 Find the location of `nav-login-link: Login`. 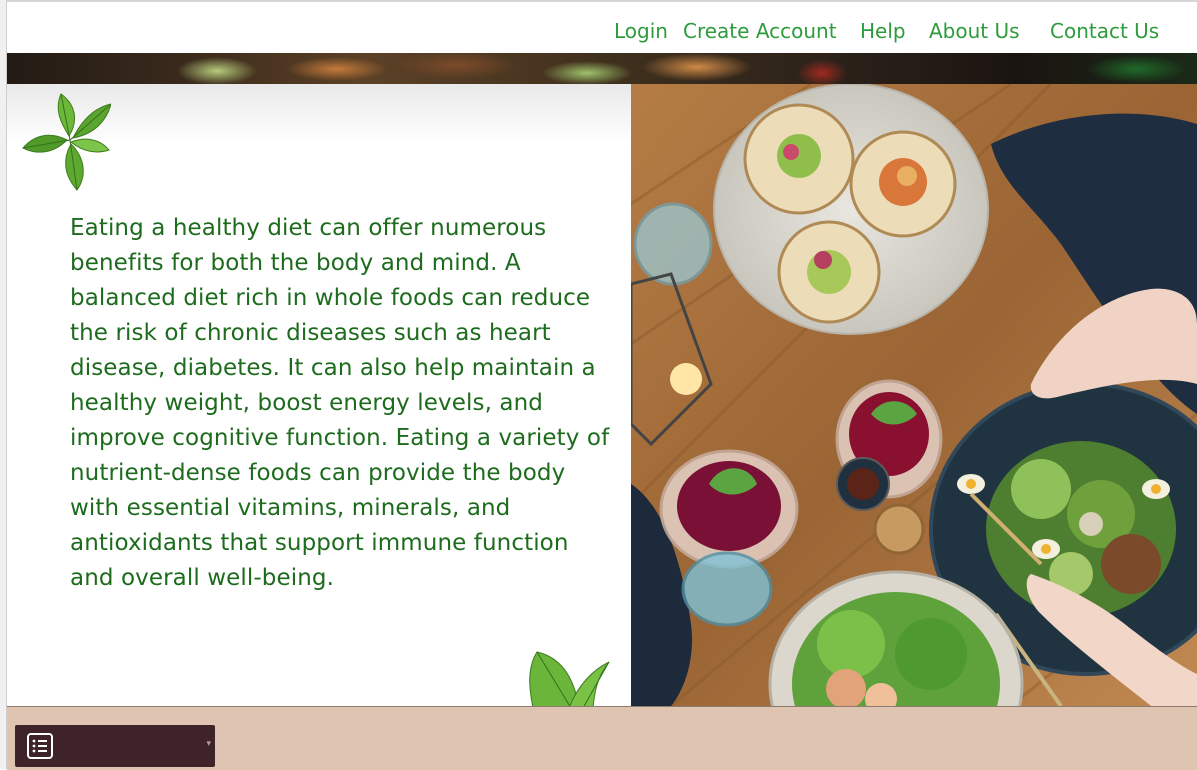

nav-login-link: Login is located at coordinates (641, 31).